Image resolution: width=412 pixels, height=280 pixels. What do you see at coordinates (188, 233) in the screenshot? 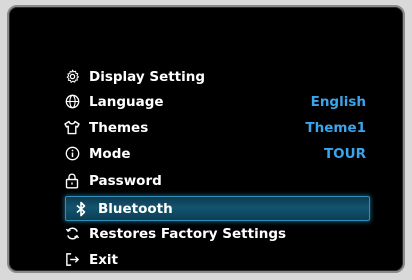
I see `menu-item-label: Restores Factory Settings` at bounding box center [188, 233].